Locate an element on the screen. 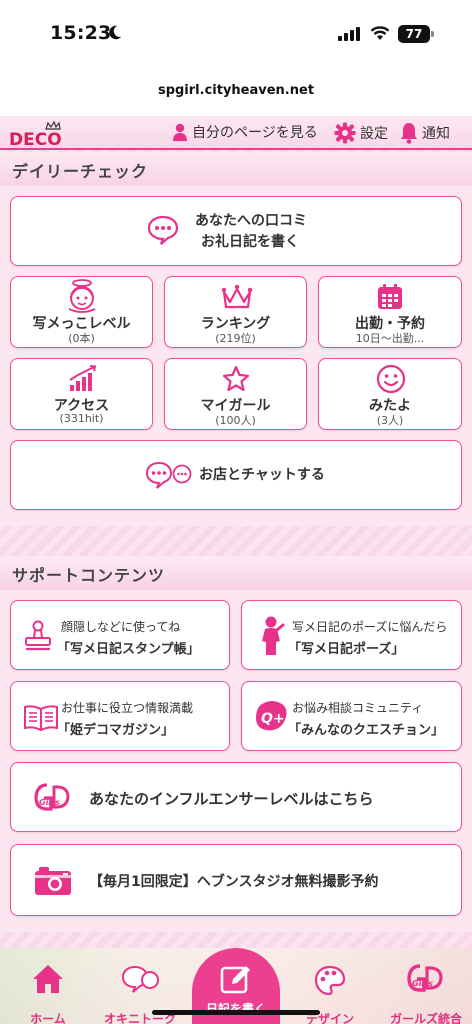  support-stamp-card: 顔隠しなどに使ってね 「写メ日記スタンプ帳」 is located at coordinates (120, 635).